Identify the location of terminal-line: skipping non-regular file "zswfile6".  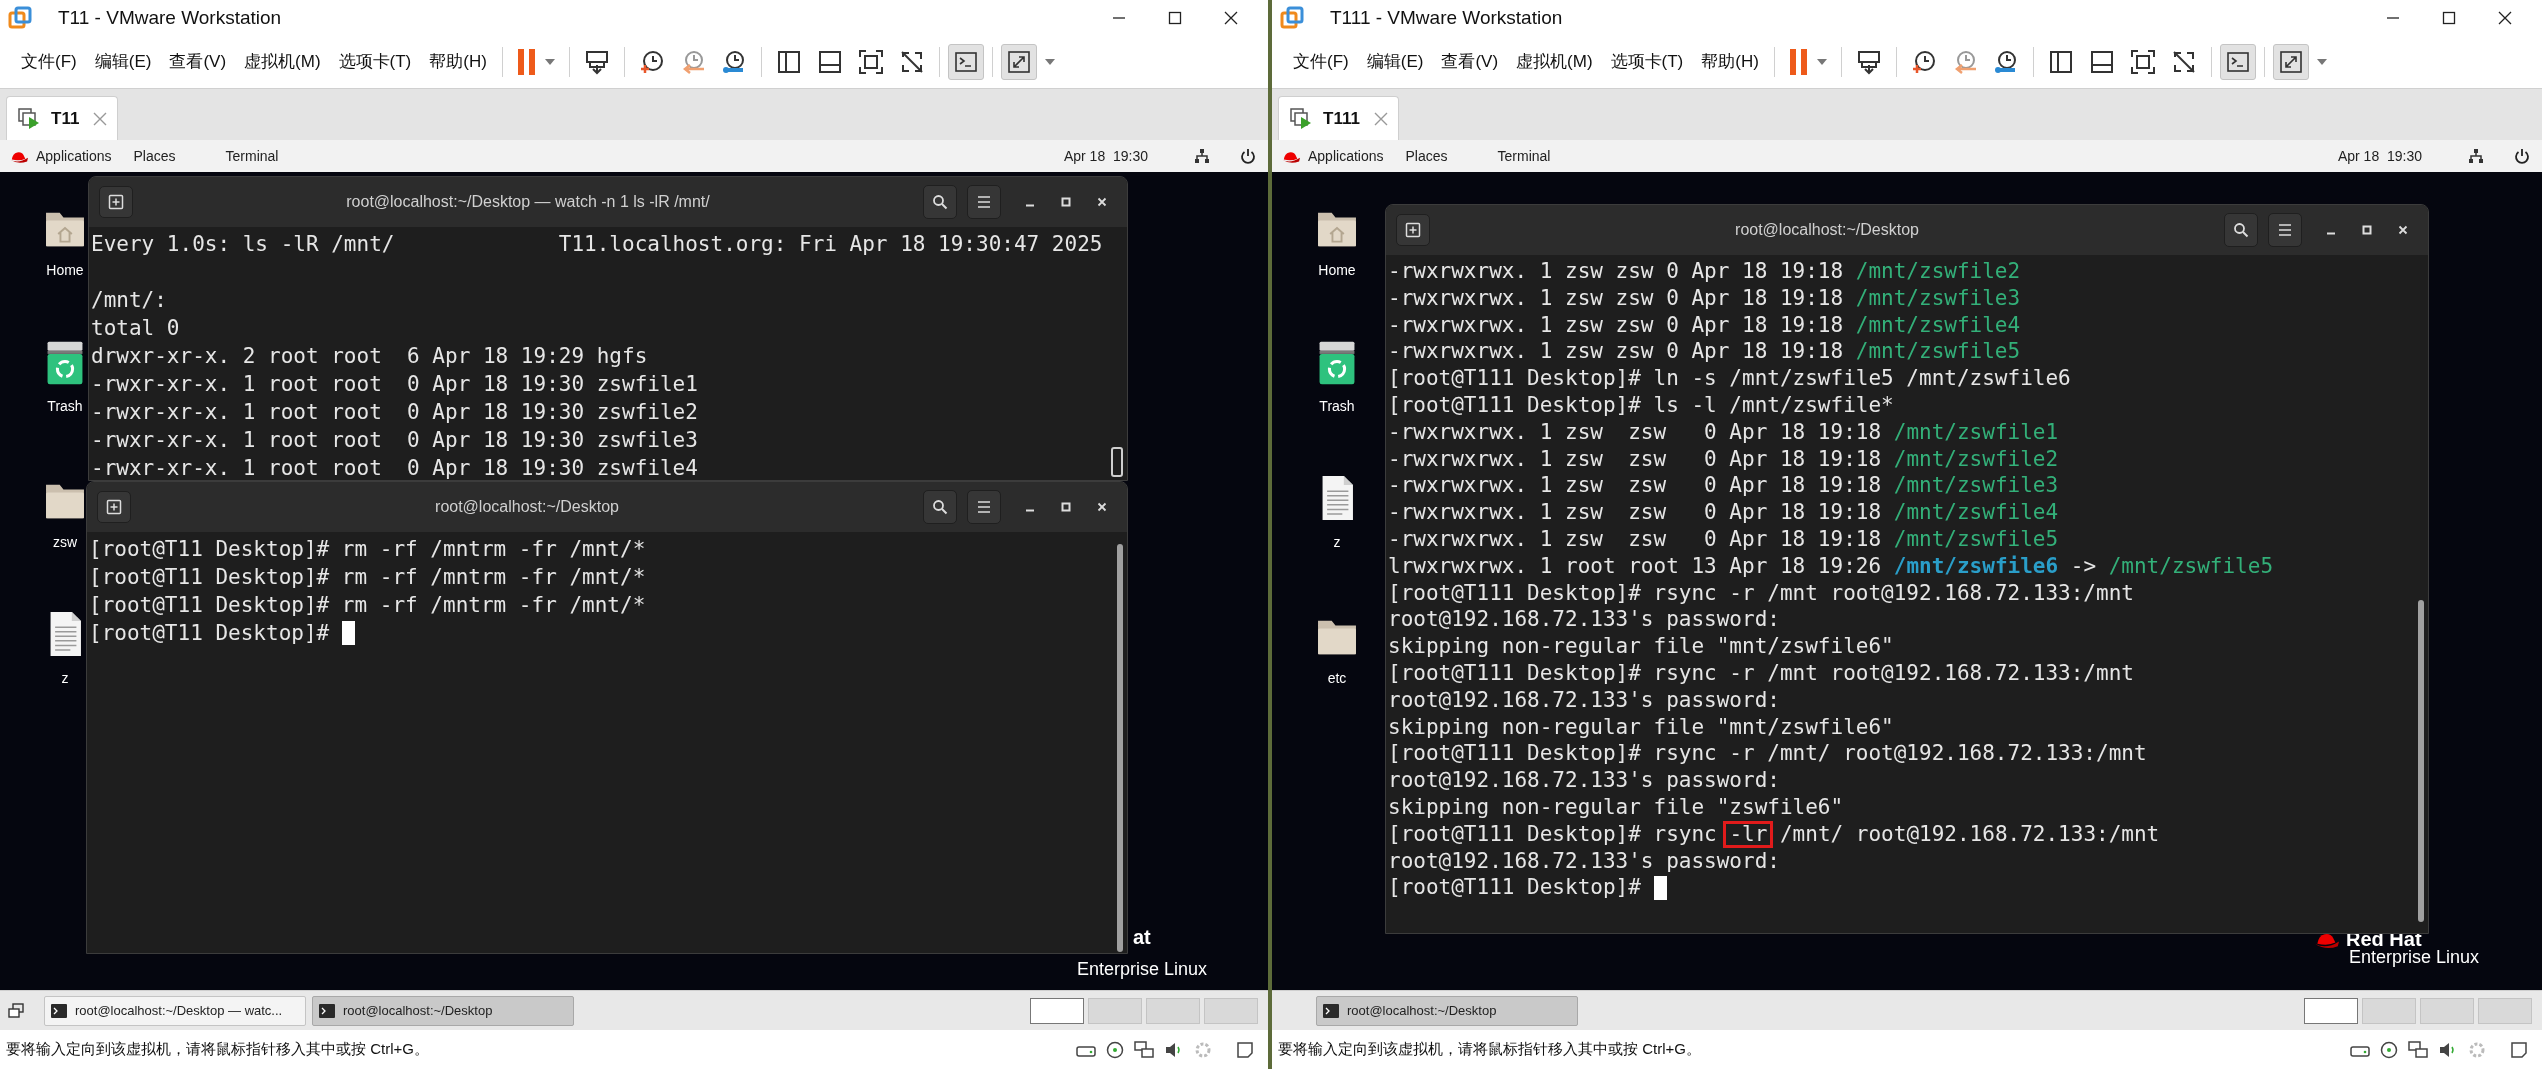
(1616, 807).